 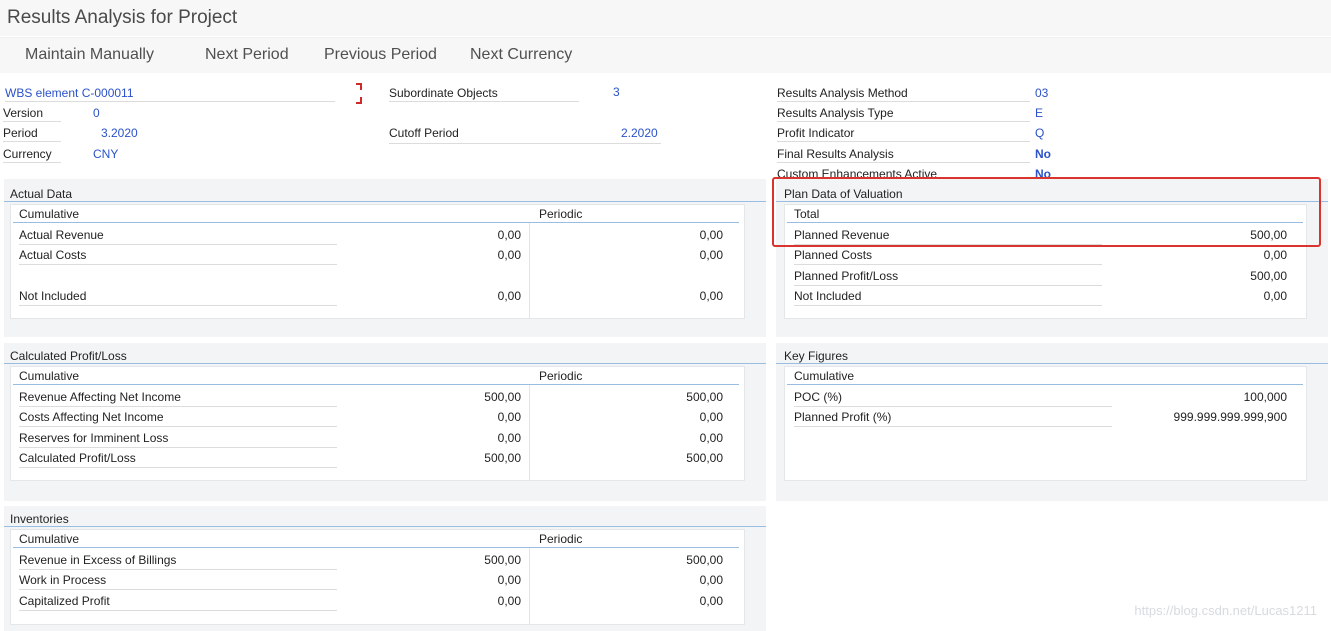 I want to click on ra-method-underline, so click(x=903, y=101).